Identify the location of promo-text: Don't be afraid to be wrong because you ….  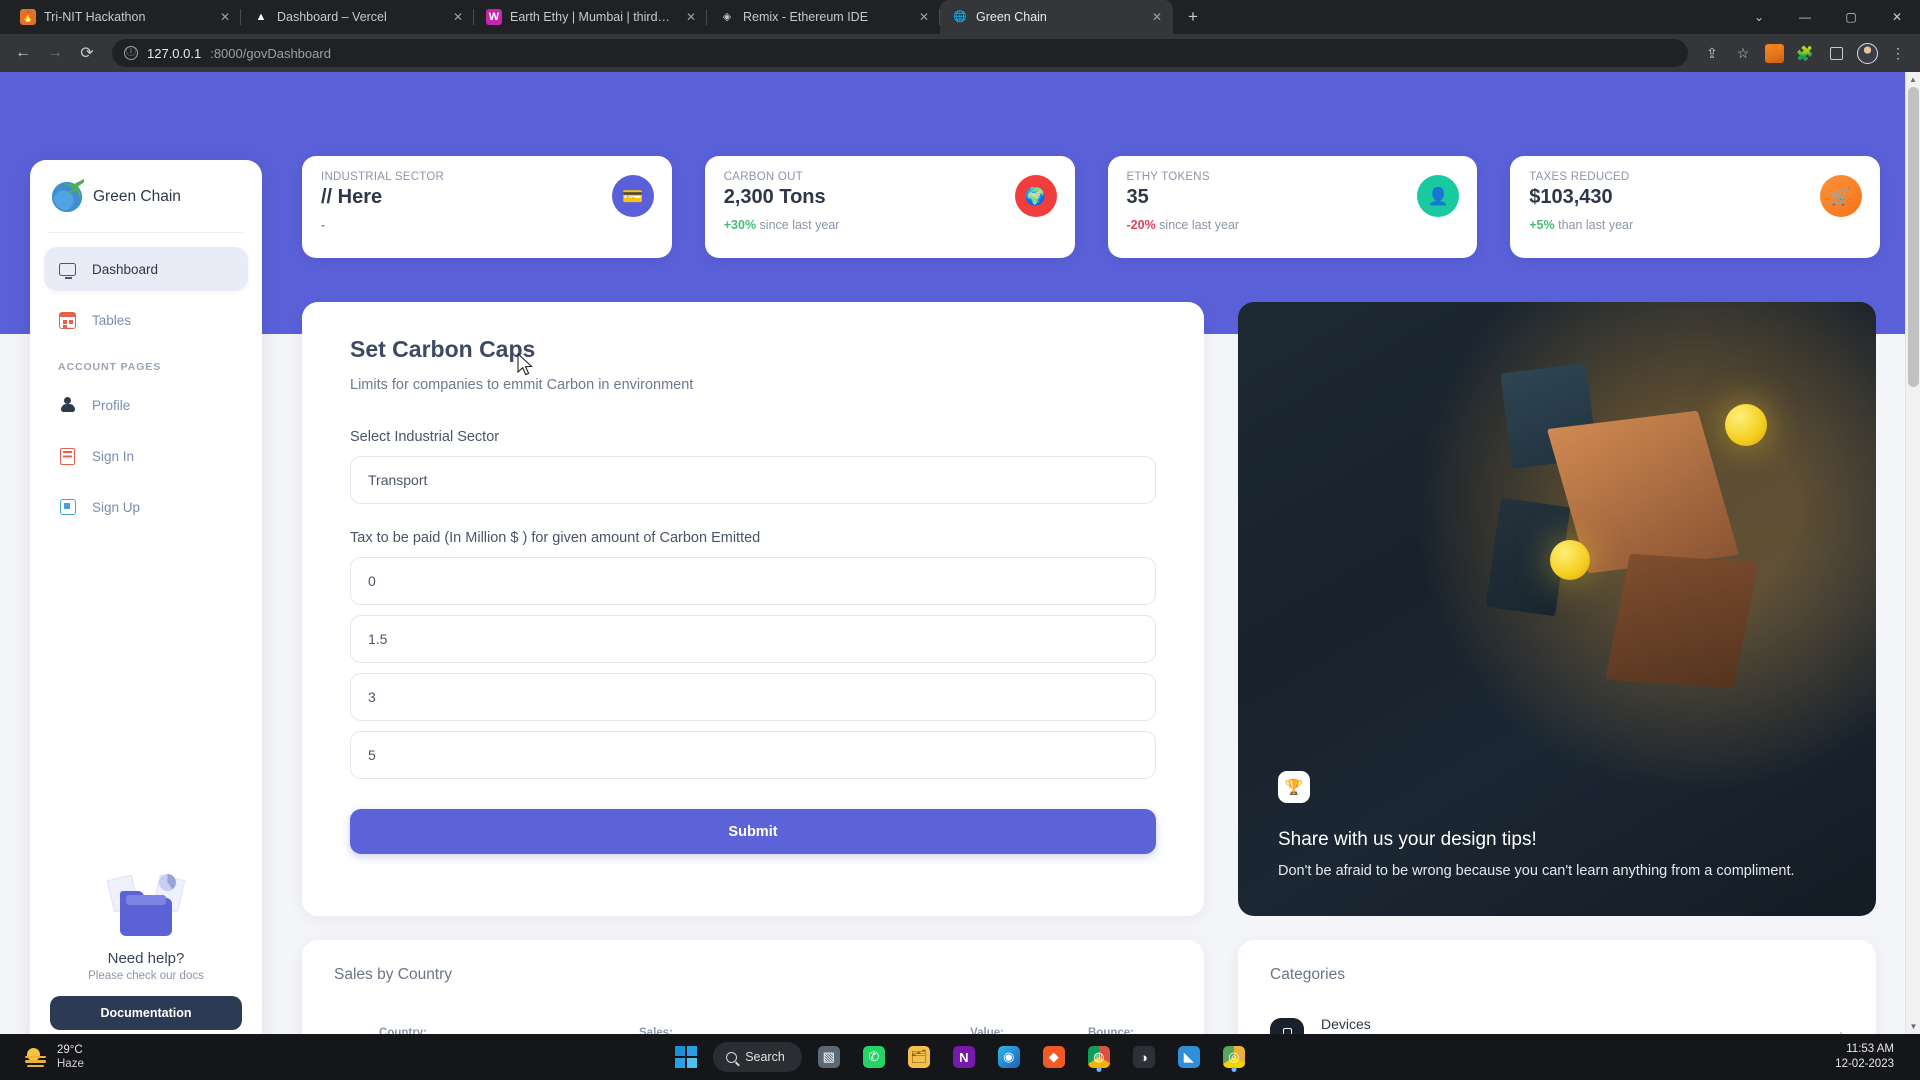
(1536, 870).